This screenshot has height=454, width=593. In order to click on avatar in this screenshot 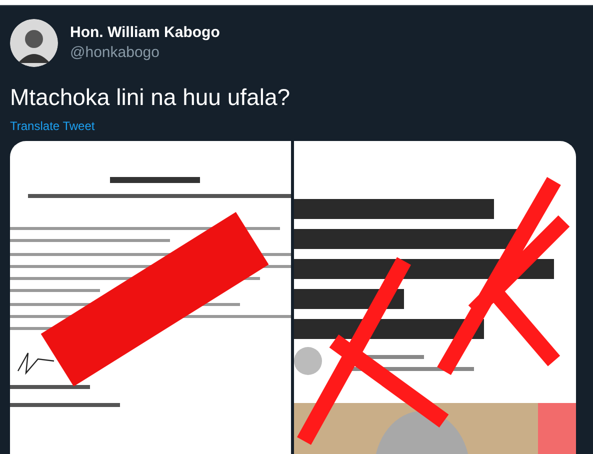, I will do `click(34, 43)`.